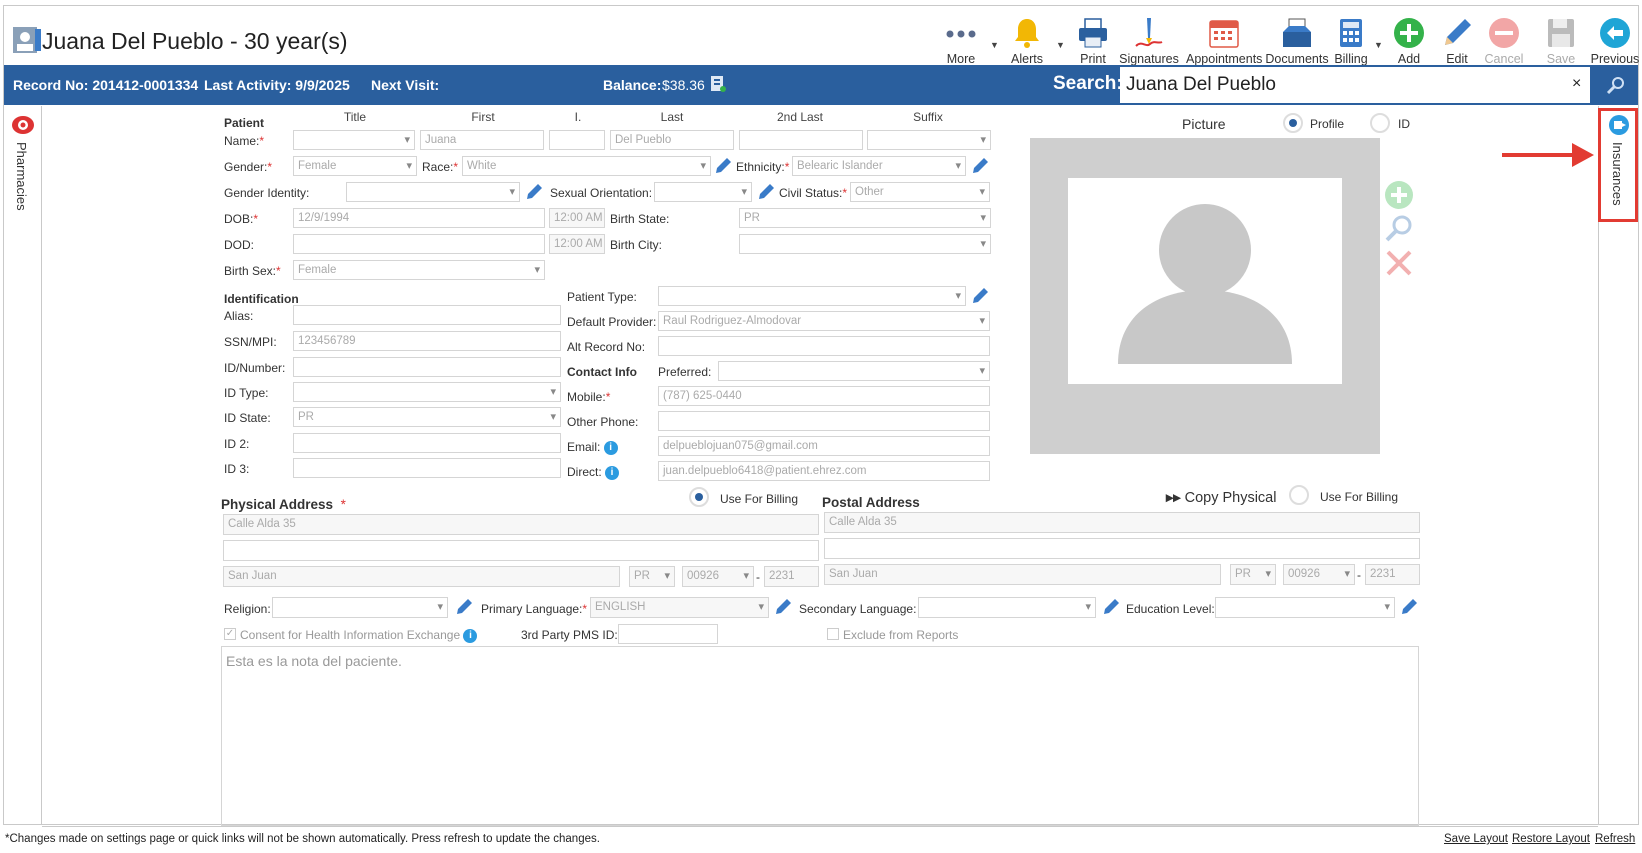 This screenshot has height=853, width=1642. What do you see at coordinates (766, 192) in the screenshot?
I see `sexual-orientation-edit-pencil-icon` at bounding box center [766, 192].